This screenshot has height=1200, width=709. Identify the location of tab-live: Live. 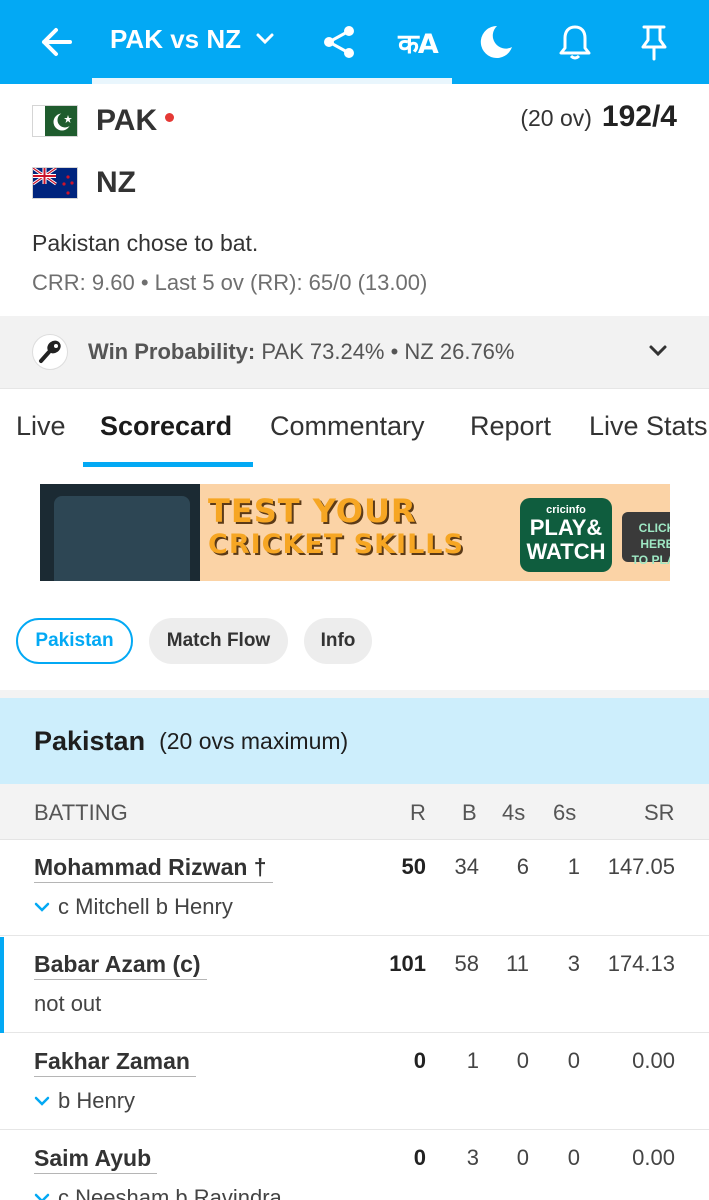
(41, 426).